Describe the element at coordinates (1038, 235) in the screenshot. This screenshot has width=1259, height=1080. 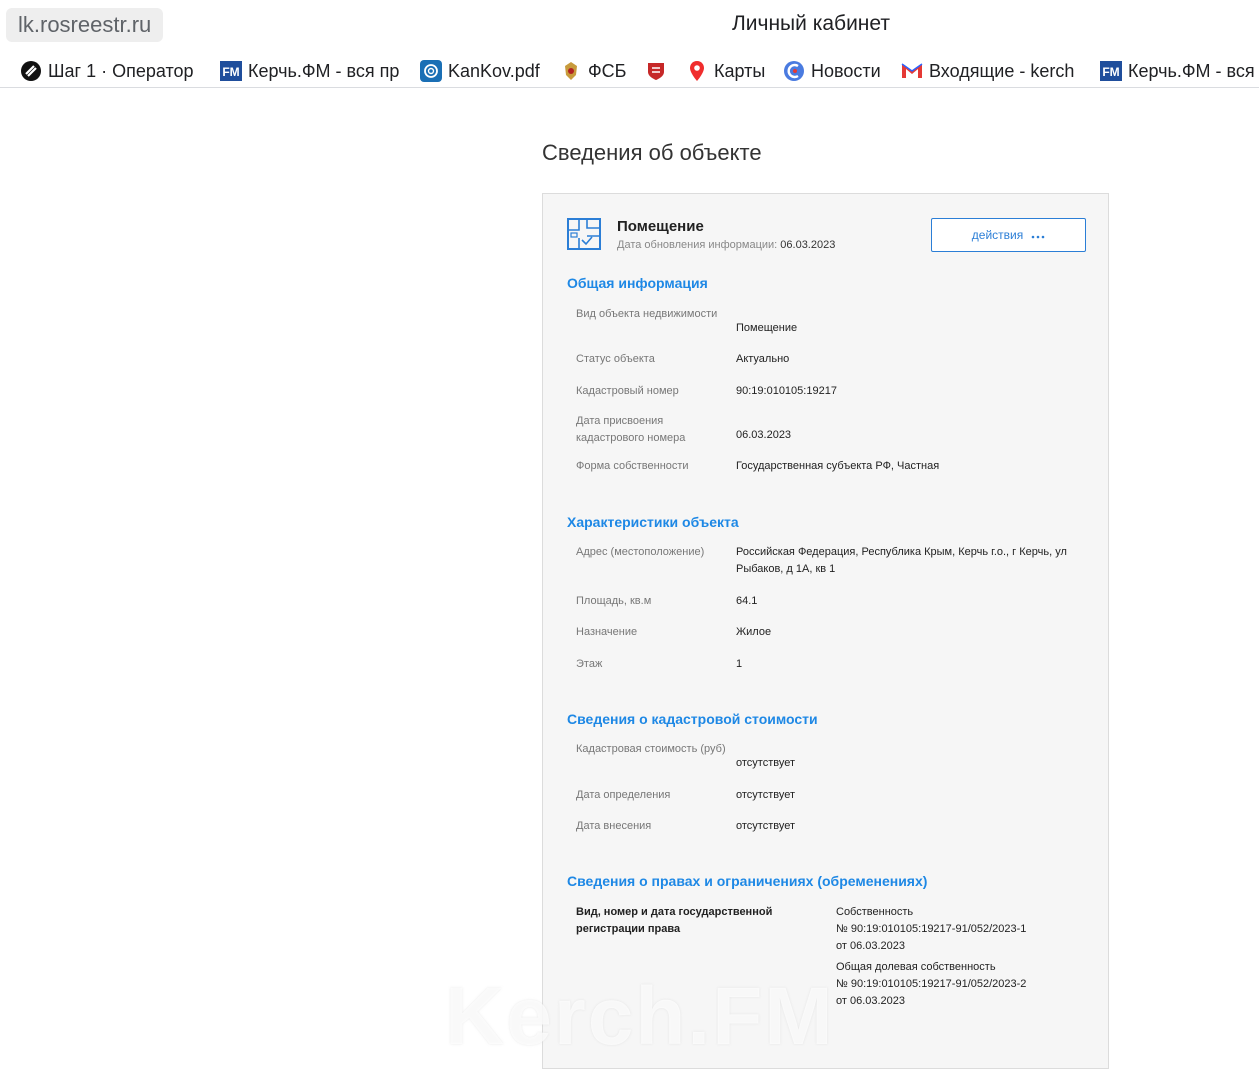
I see `more-dots-icon` at that location.